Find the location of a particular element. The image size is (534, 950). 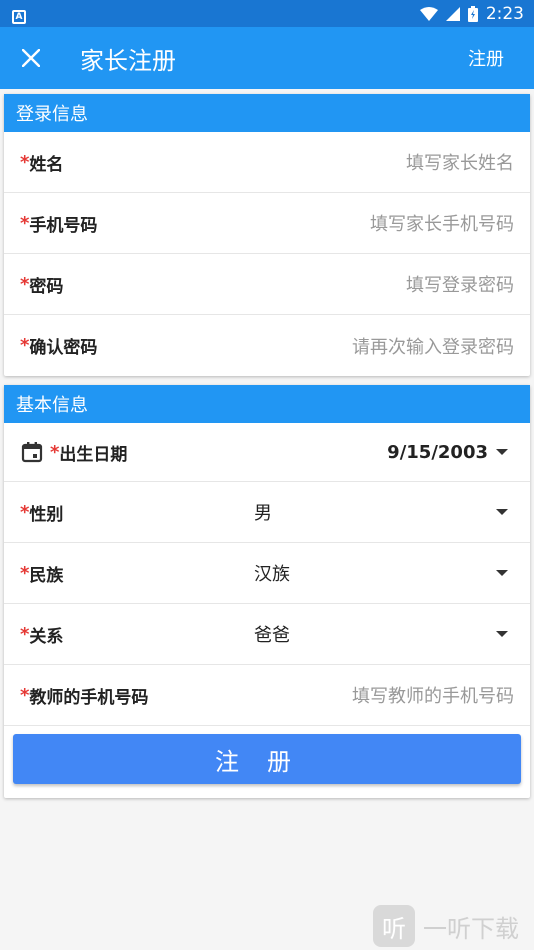

basic-info-header: 基本信息 is located at coordinates (267, 404).